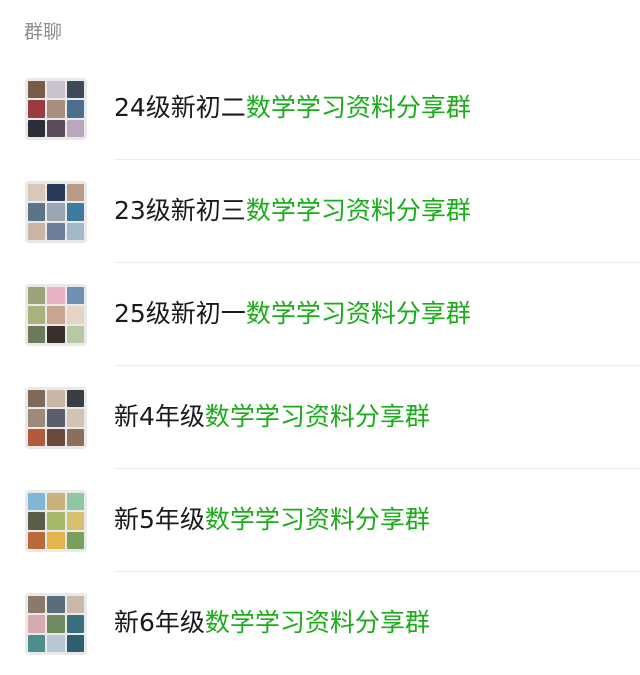 The height and width of the screenshot is (675, 640). I want to click on group-name-prefix: 25级新初一, so click(180, 313).